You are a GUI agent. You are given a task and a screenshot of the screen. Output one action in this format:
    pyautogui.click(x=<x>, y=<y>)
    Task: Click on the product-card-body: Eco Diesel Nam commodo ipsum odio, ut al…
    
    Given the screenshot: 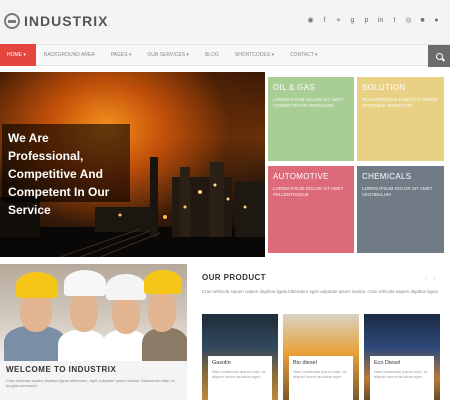 What is the action you would take?
    pyautogui.click(x=402, y=378)
    